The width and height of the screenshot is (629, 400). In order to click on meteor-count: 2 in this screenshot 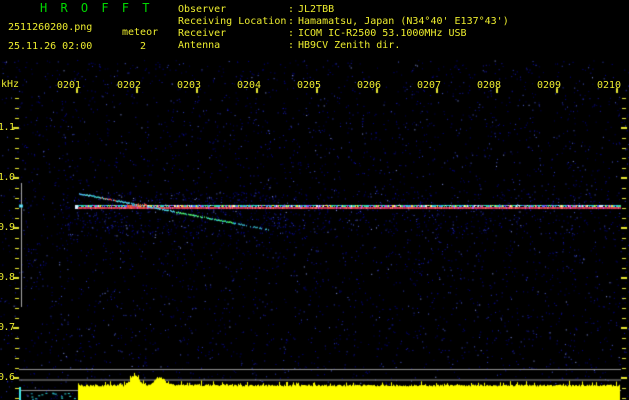, I will do `click(143, 46)`.